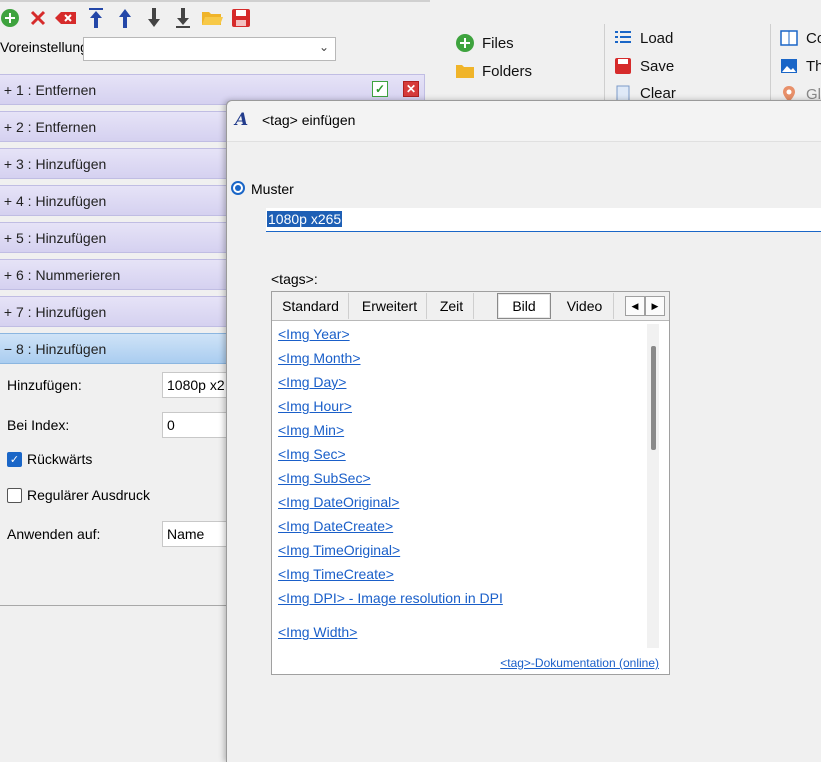 The height and width of the screenshot is (762, 821). Describe the element at coordinates (339, 550) in the screenshot. I see `tag-link: <Img TimeOriginal>` at that location.